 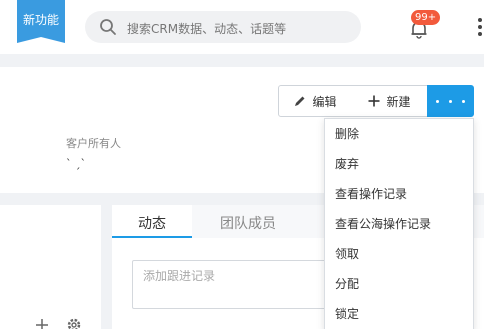 What do you see at coordinates (41, 21) in the screenshot?
I see `new-feature-tag: 新功能` at bounding box center [41, 21].